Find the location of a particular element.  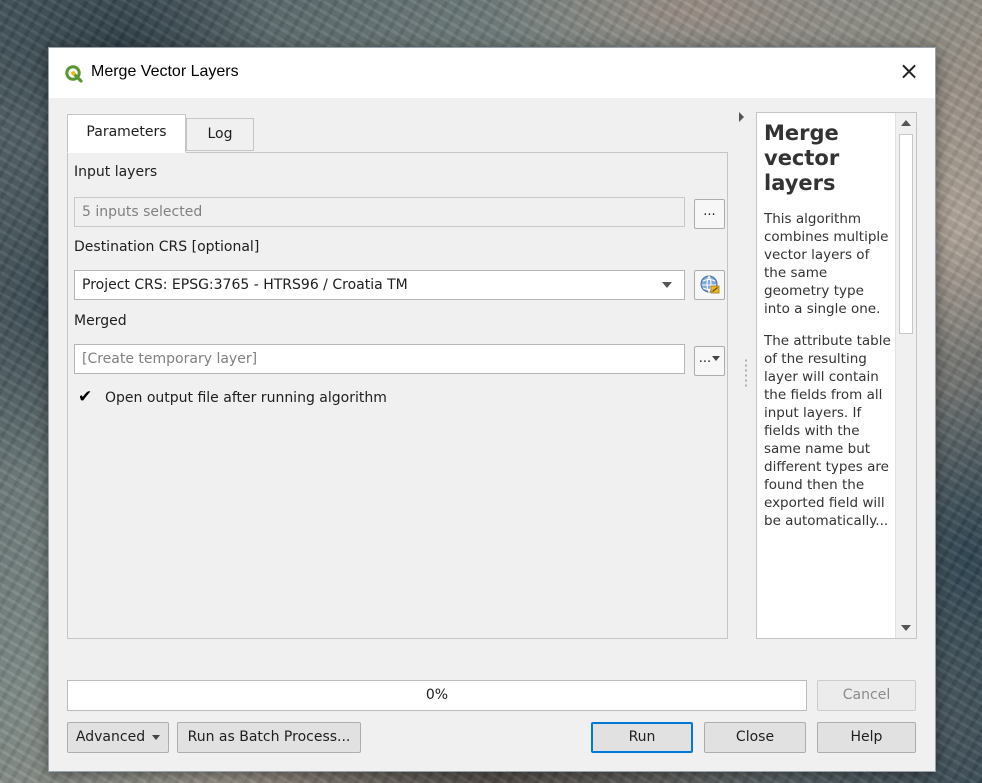

merged-output-field: [Create temporary layer] is located at coordinates (379, 359).